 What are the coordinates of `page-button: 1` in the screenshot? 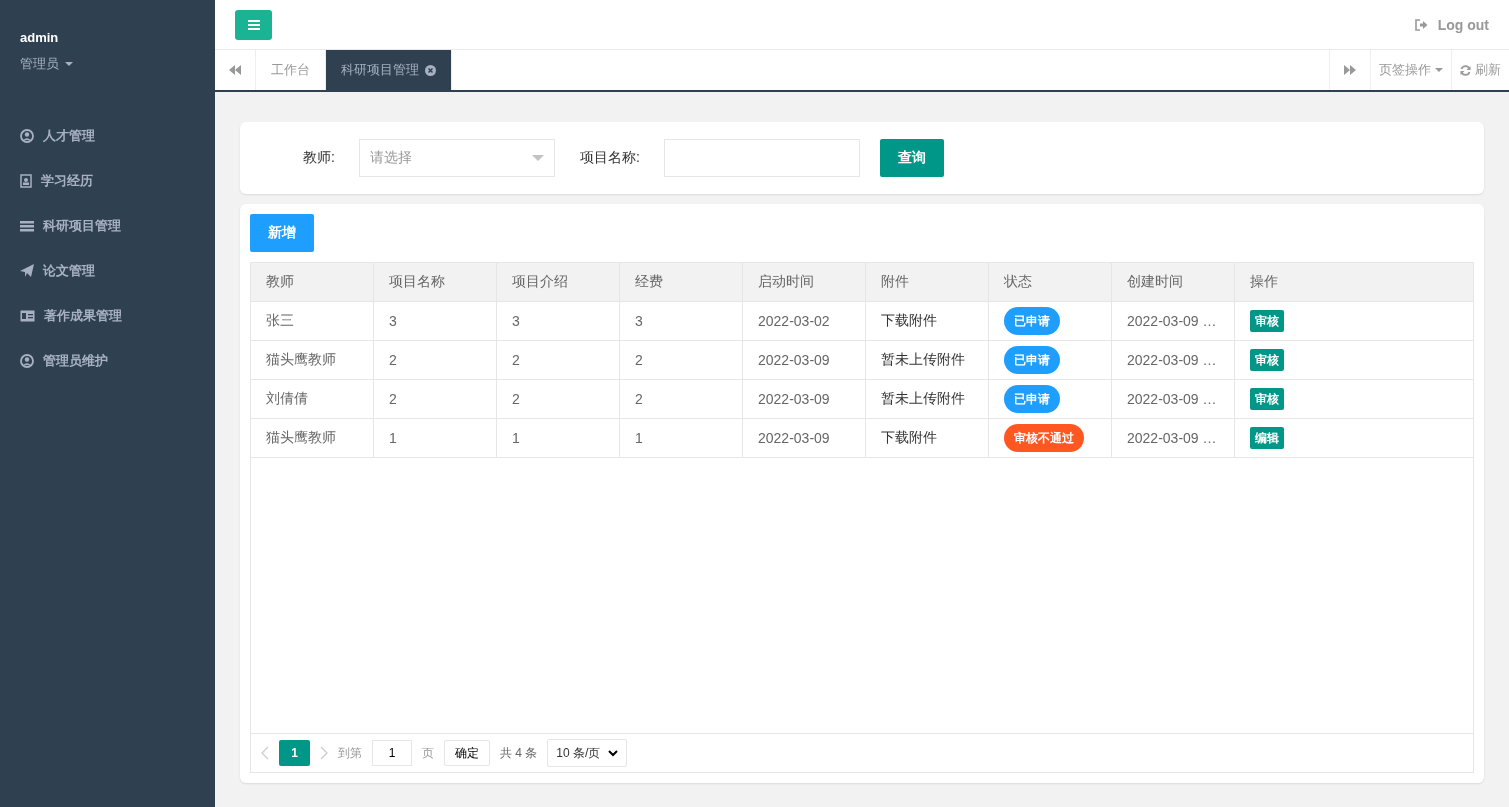 It's located at (294, 753).